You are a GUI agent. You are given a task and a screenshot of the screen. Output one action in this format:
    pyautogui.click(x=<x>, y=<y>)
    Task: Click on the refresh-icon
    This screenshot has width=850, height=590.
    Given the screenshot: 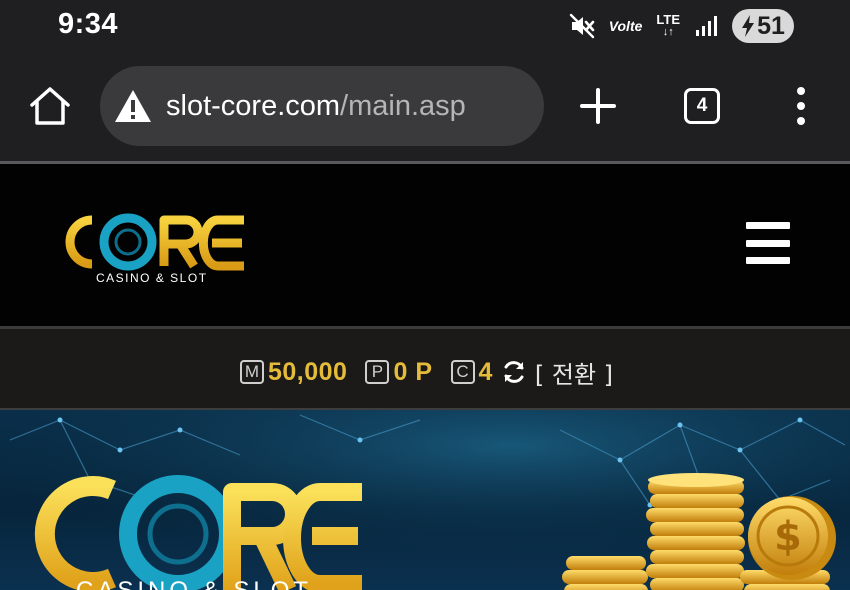 What is the action you would take?
    pyautogui.click(x=514, y=372)
    